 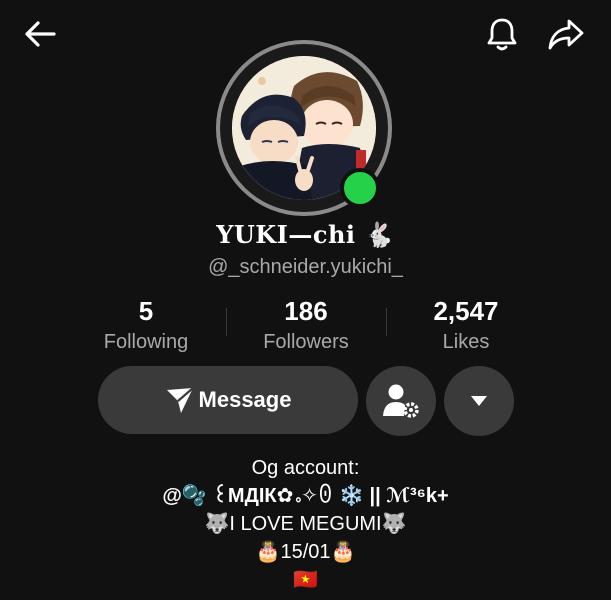 I want to click on stat-value: 2,547, so click(x=466, y=311).